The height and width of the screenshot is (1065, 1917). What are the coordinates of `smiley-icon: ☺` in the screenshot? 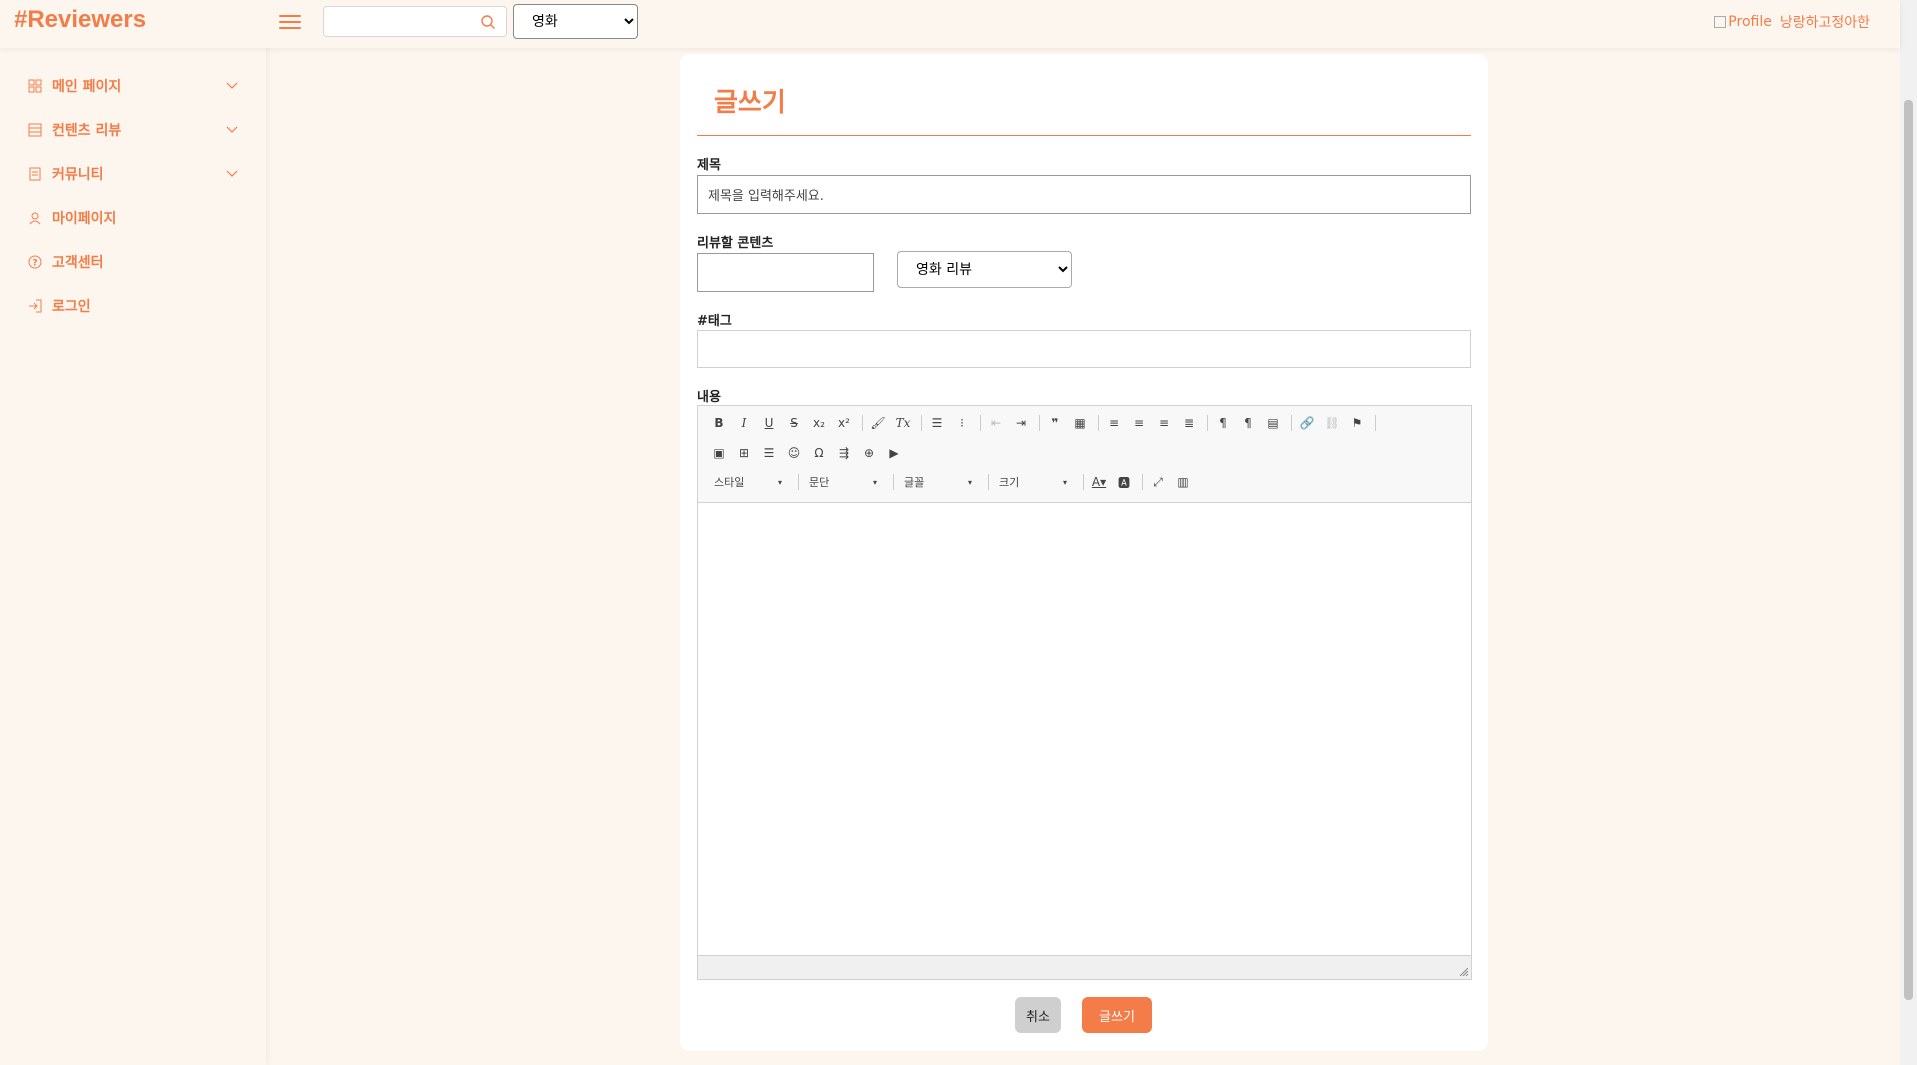 It's located at (794, 453).